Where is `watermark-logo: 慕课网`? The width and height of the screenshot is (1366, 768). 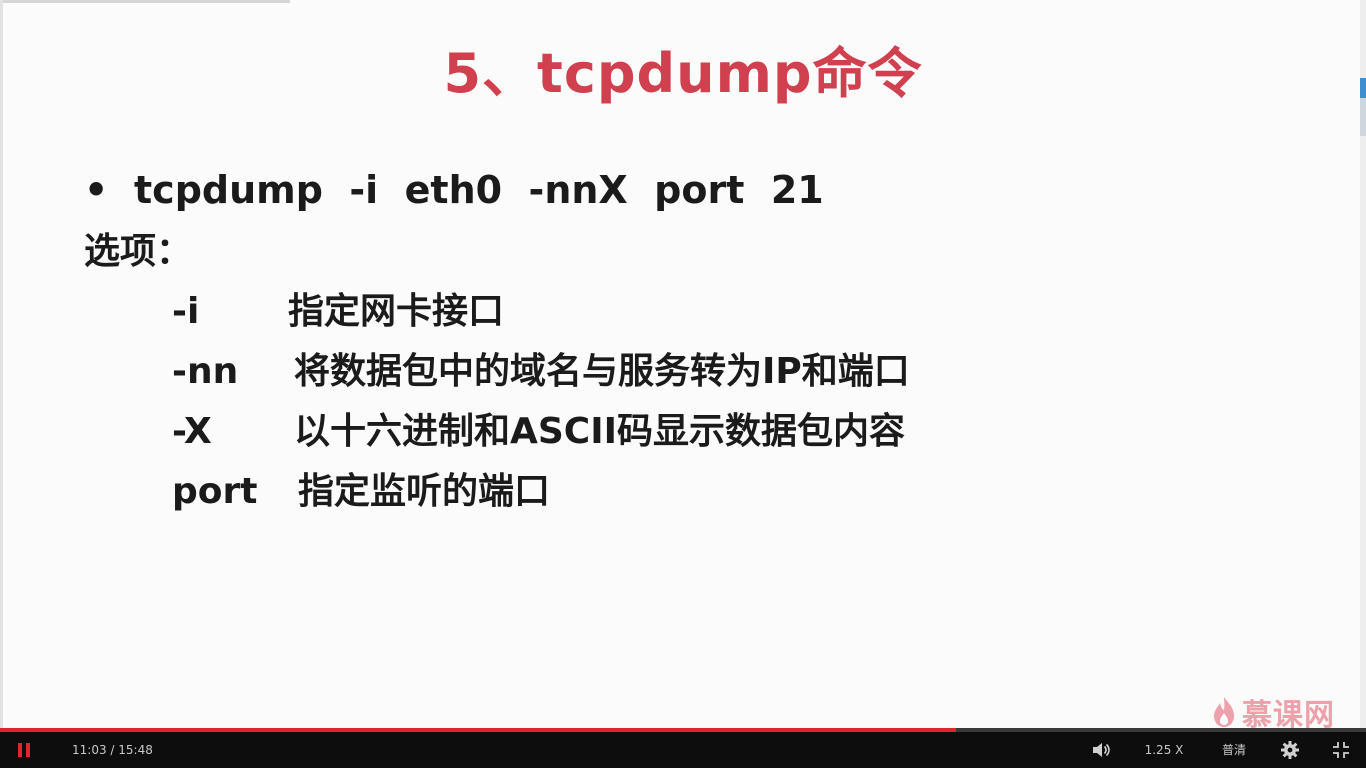 watermark-logo: 慕课网 is located at coordinates (1272, 710).